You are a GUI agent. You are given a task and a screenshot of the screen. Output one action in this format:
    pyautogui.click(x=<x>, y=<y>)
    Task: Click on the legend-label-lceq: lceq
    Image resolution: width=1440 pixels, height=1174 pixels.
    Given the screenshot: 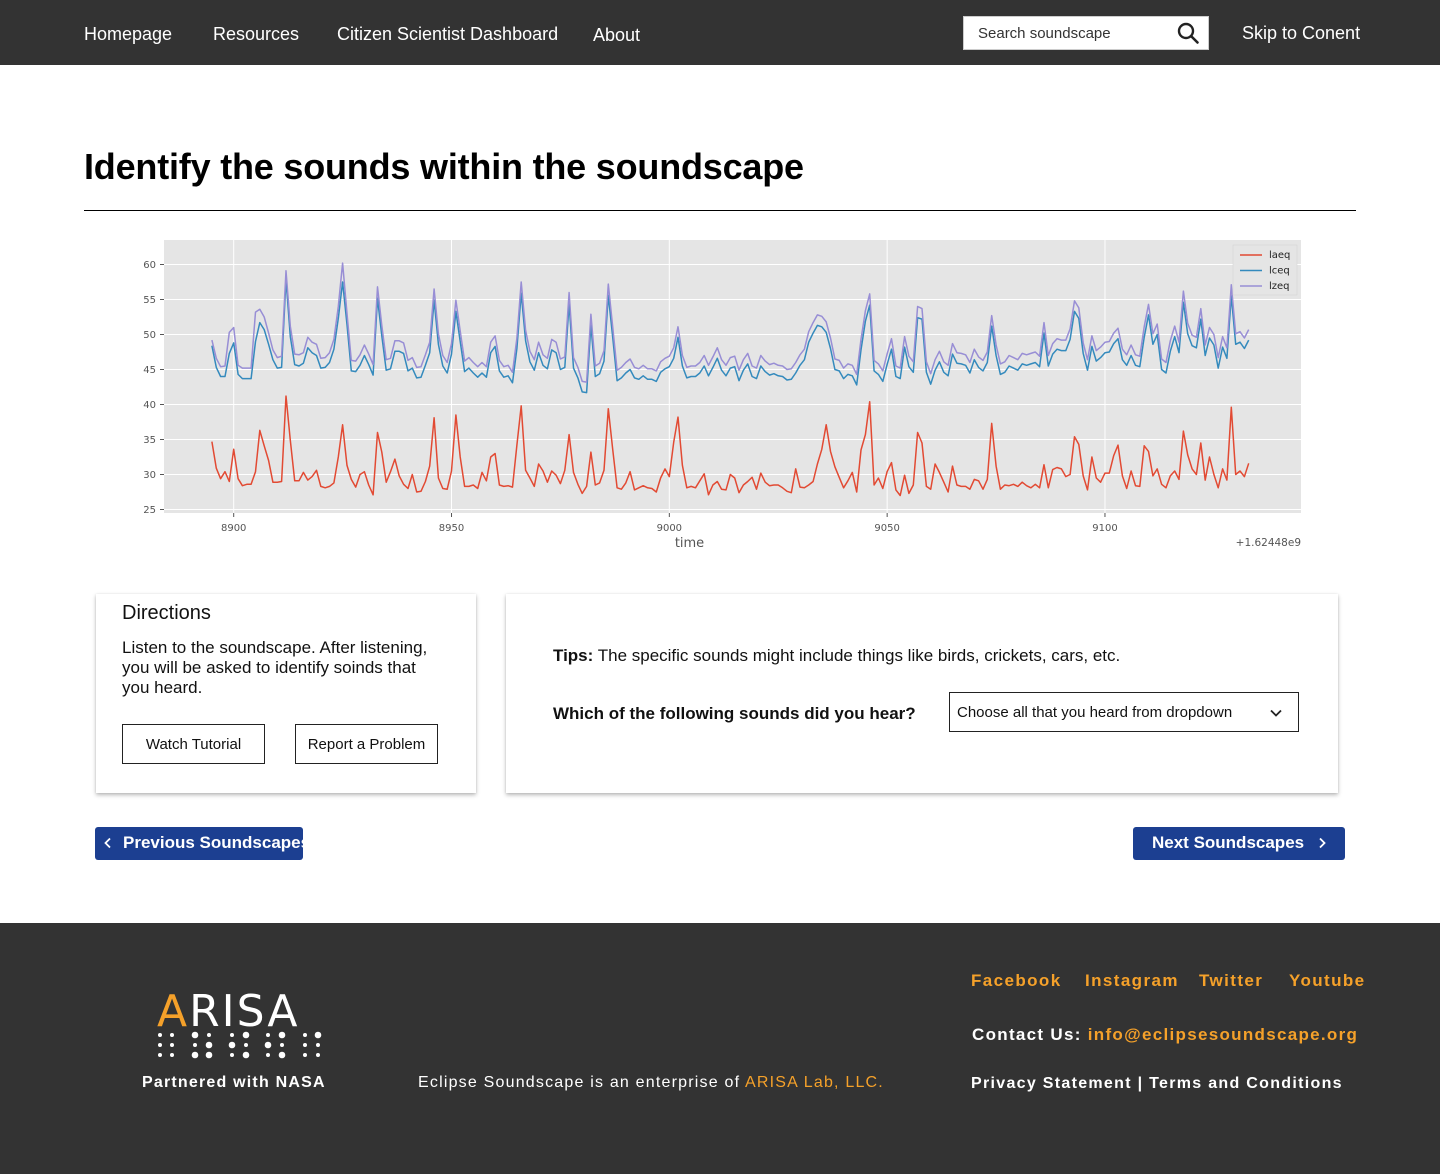 What is the action you would take?
    pyautogui.click(x=1279, y=271)
    